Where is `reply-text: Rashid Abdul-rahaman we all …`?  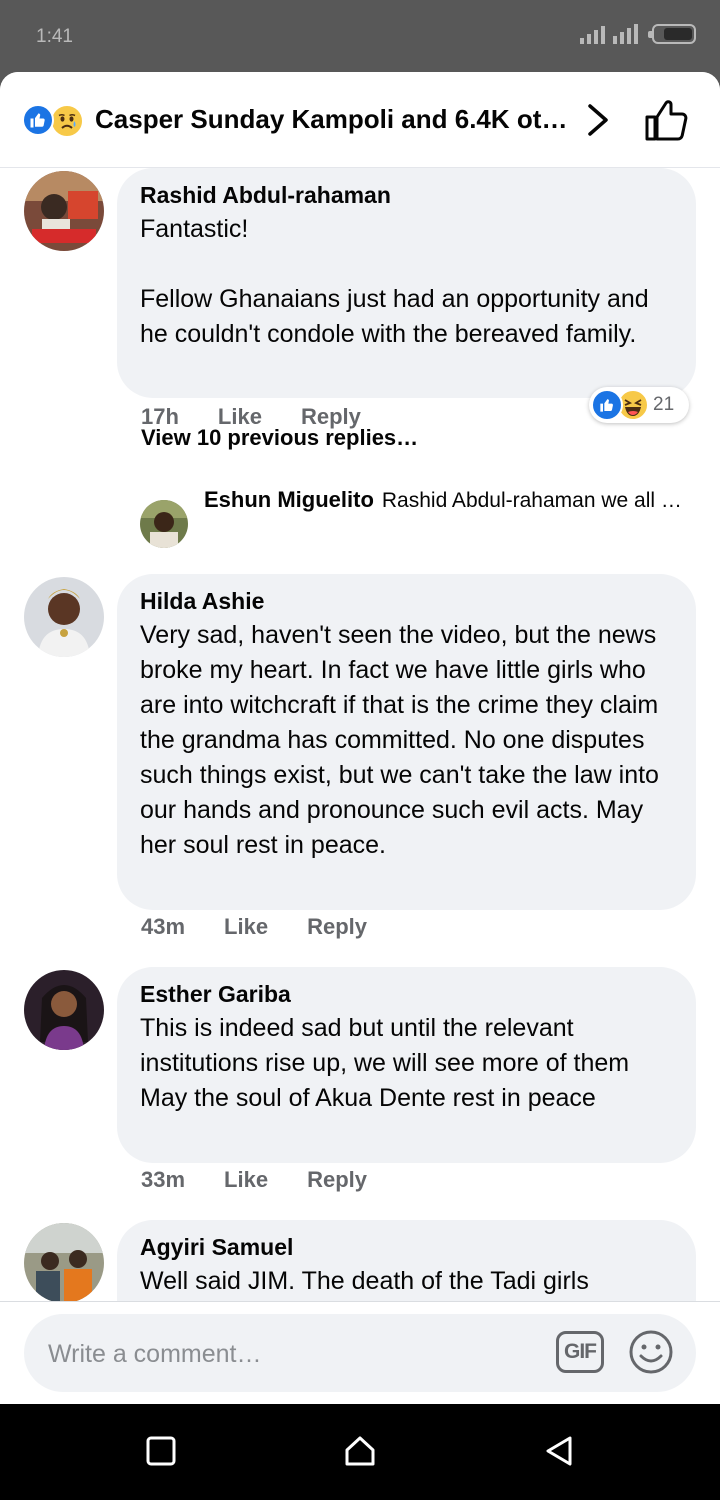 reply-text: Rashid Abdul-rahaman we all … is located at coordinates (531, 500).